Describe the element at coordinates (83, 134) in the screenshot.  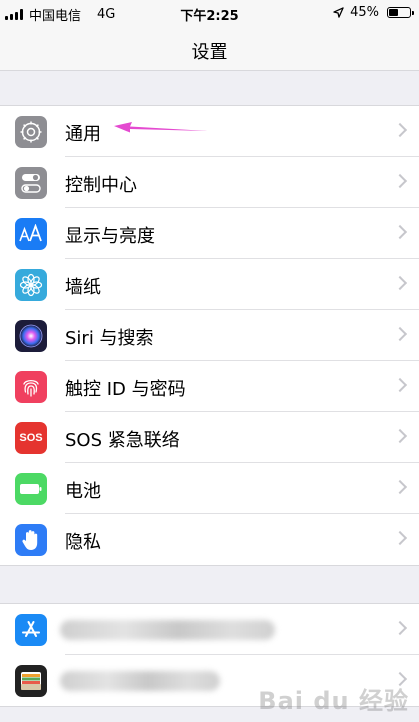
I see `settings-item-label: 通用` at that location.